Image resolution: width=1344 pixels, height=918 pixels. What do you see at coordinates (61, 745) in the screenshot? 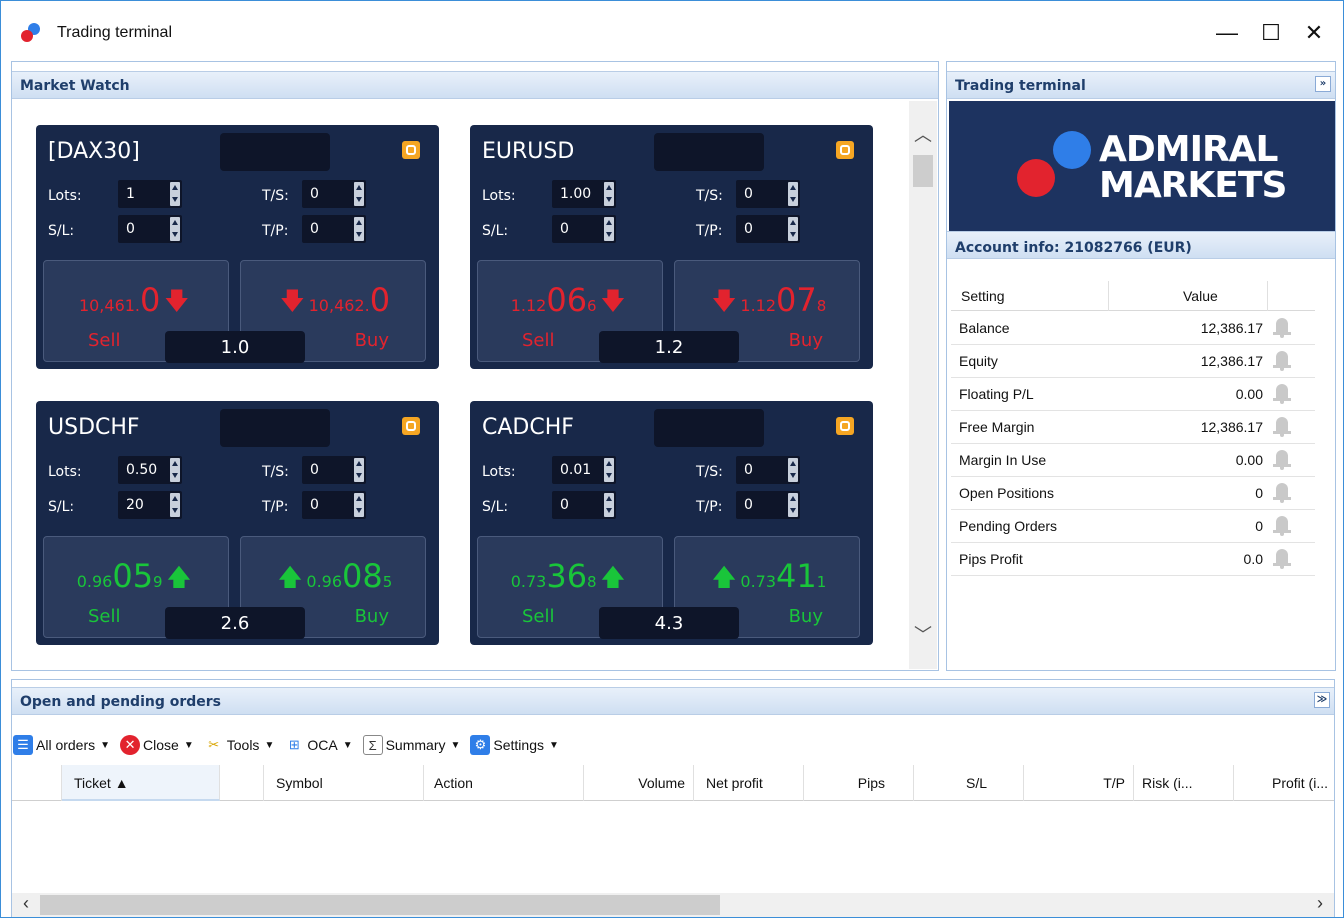
I see `all-orders-button: ☰ All orders ▼` at bounding box center [61, 745].